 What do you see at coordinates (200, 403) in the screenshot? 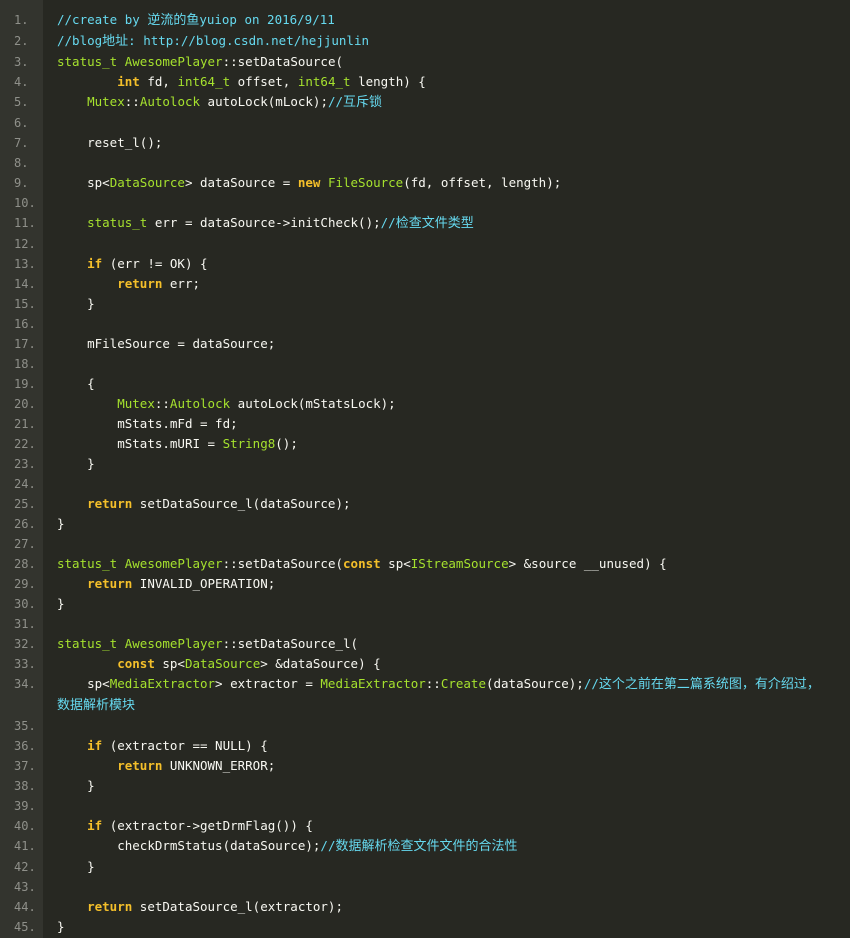
I see `code-type: Autolock` at bounding box center [200, 403].